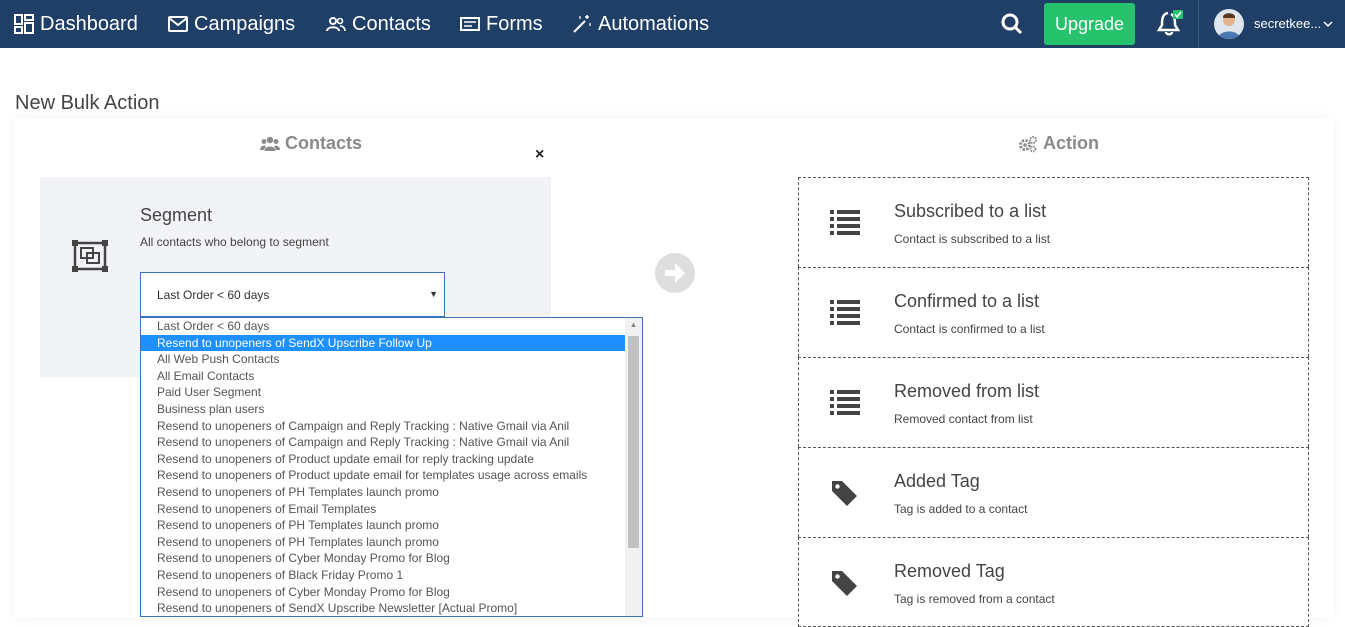 This screenshot has height=627, width=1345. I want to click on dropdown-option: Resend to unopeners of Email Templates, so click(383, 509).